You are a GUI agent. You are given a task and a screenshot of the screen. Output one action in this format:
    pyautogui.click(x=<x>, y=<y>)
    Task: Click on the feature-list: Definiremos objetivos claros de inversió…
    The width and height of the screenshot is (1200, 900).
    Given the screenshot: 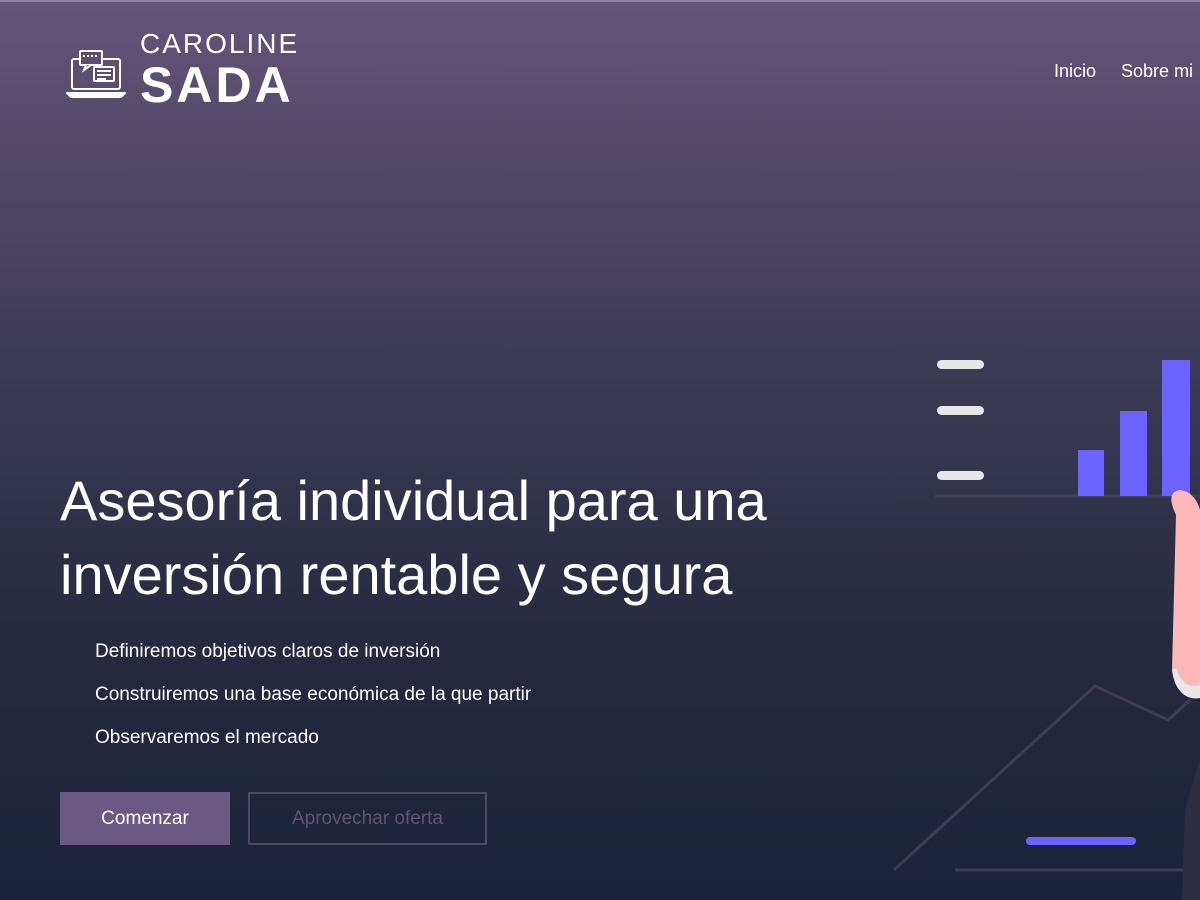 What is the action you would take?
    pyautogui.click(x=313, y=704)
    